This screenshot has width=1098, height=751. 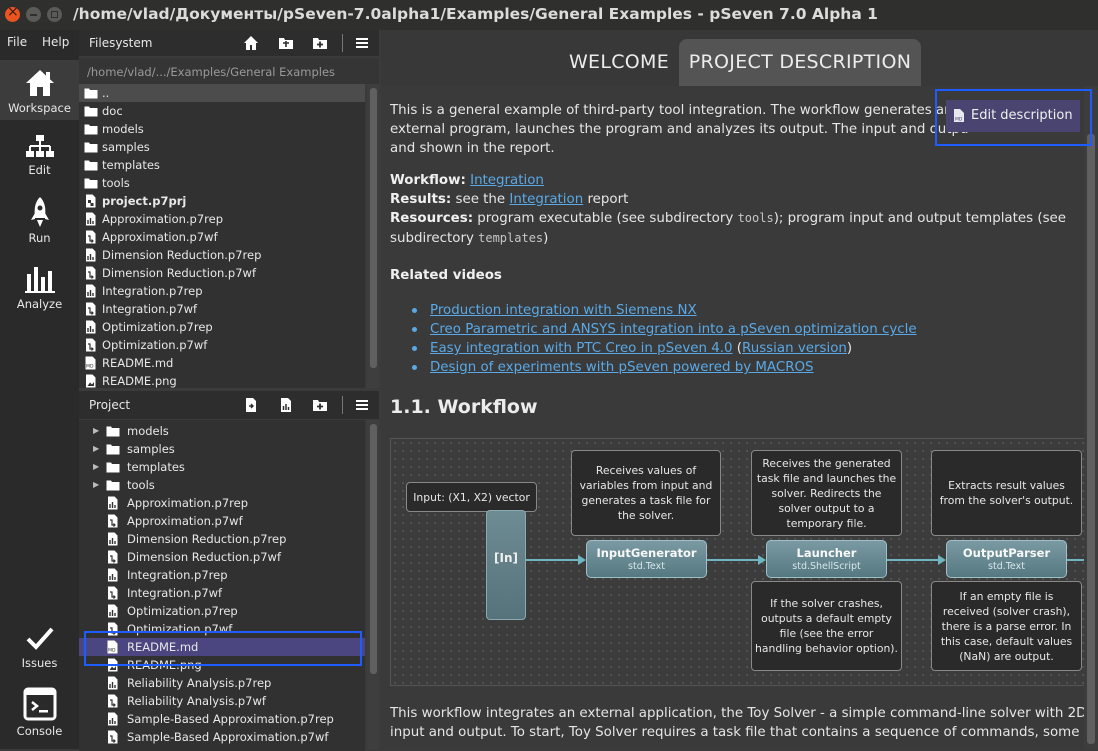 What do you see at coordinates (222, 273) in the screenshot?
I see `filesystem-row: Dimension Reduction.p7wf` at bounding box center [222, 273].